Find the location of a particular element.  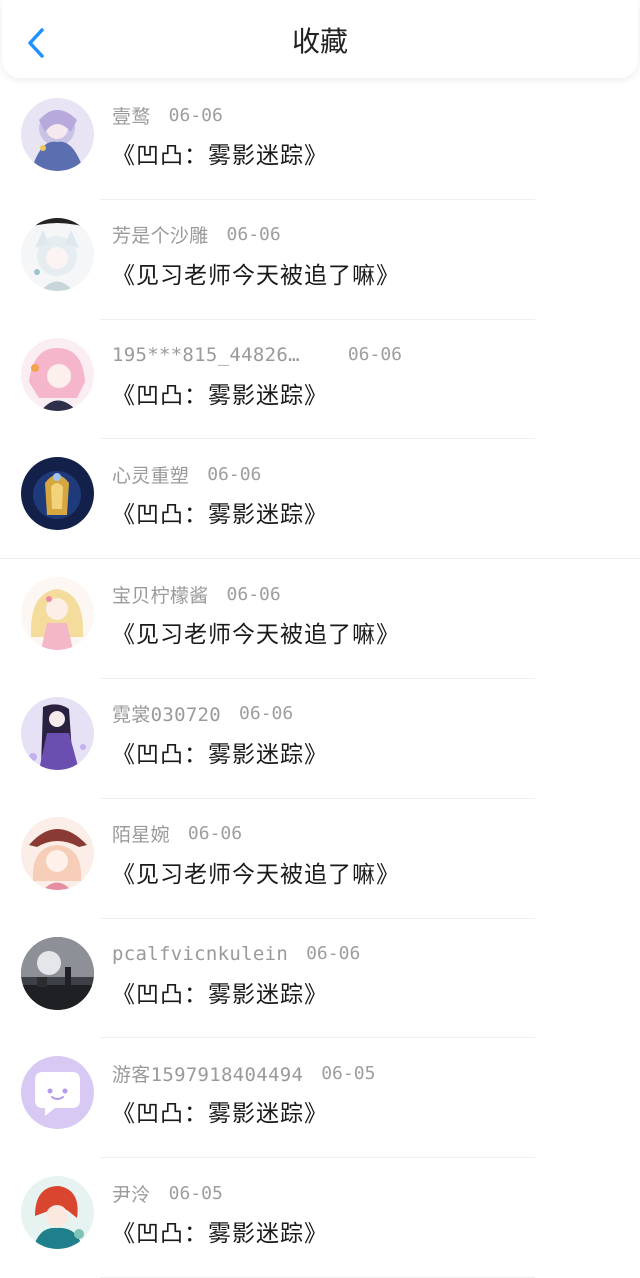

list-item: 195***815_44826… 06-06 《凹凸：雾影迷踪》 is located at coordinates (320, 380).